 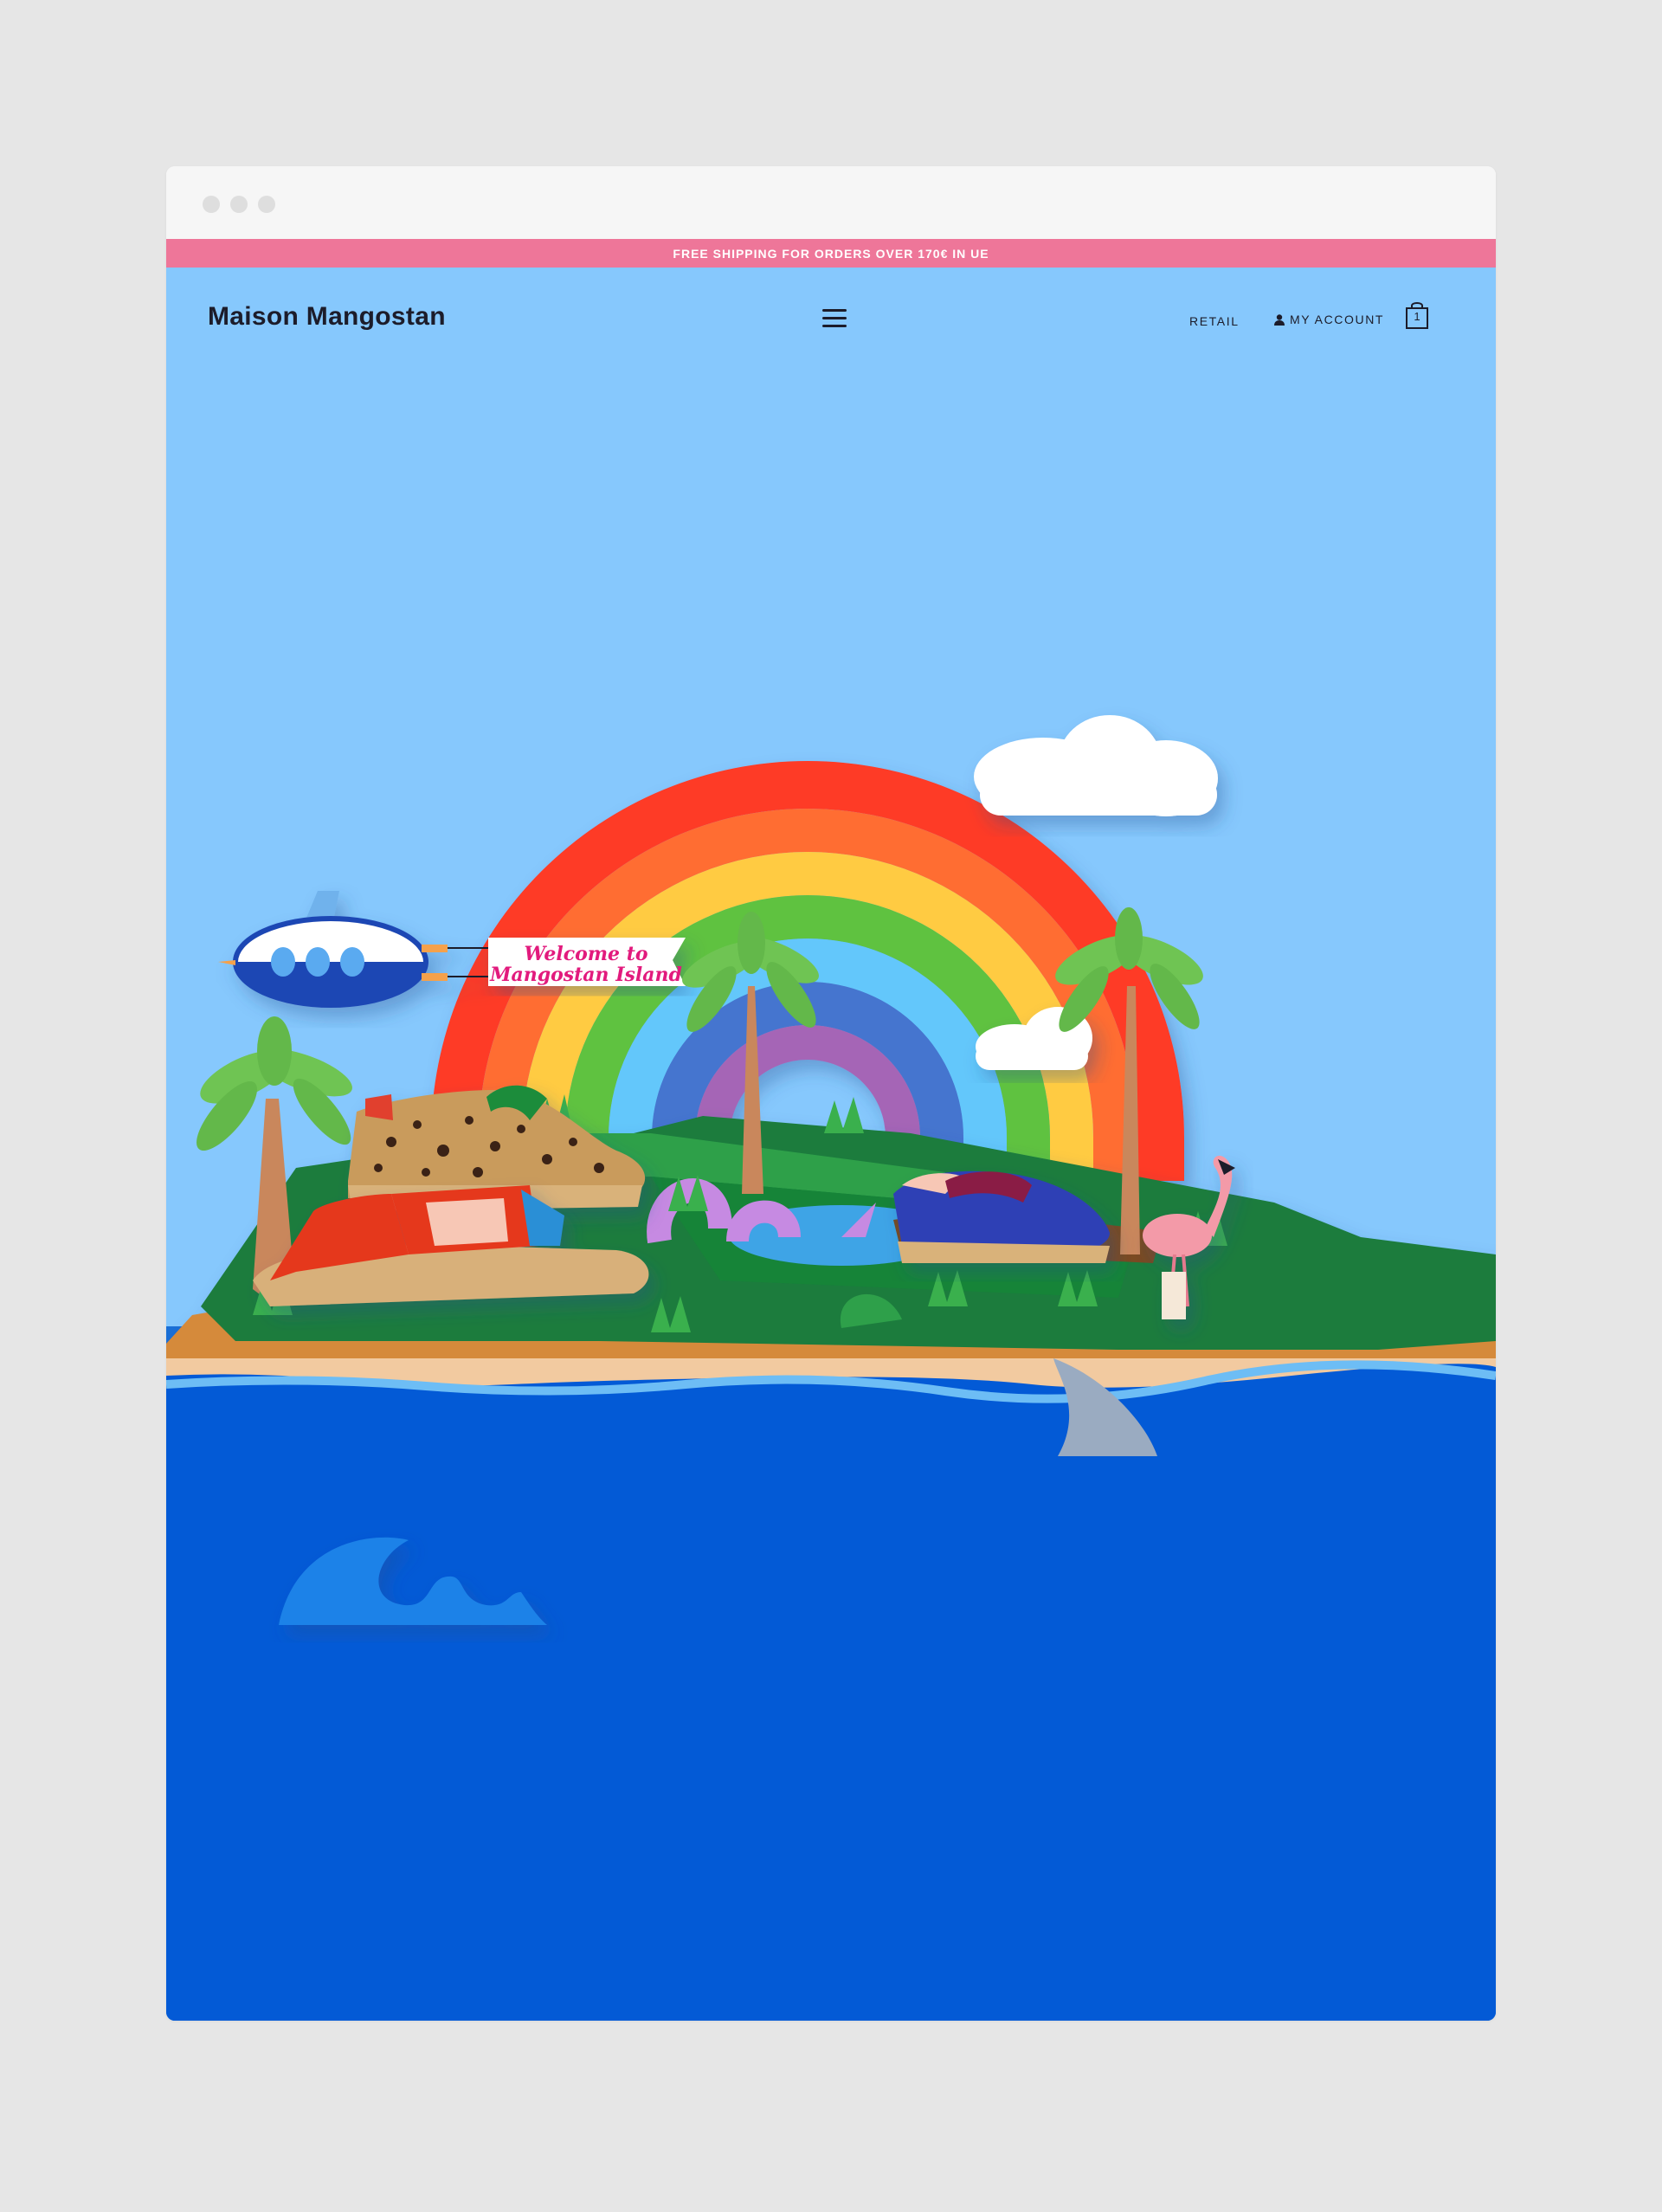 I want to click on airship, so click(x=353, y=949).